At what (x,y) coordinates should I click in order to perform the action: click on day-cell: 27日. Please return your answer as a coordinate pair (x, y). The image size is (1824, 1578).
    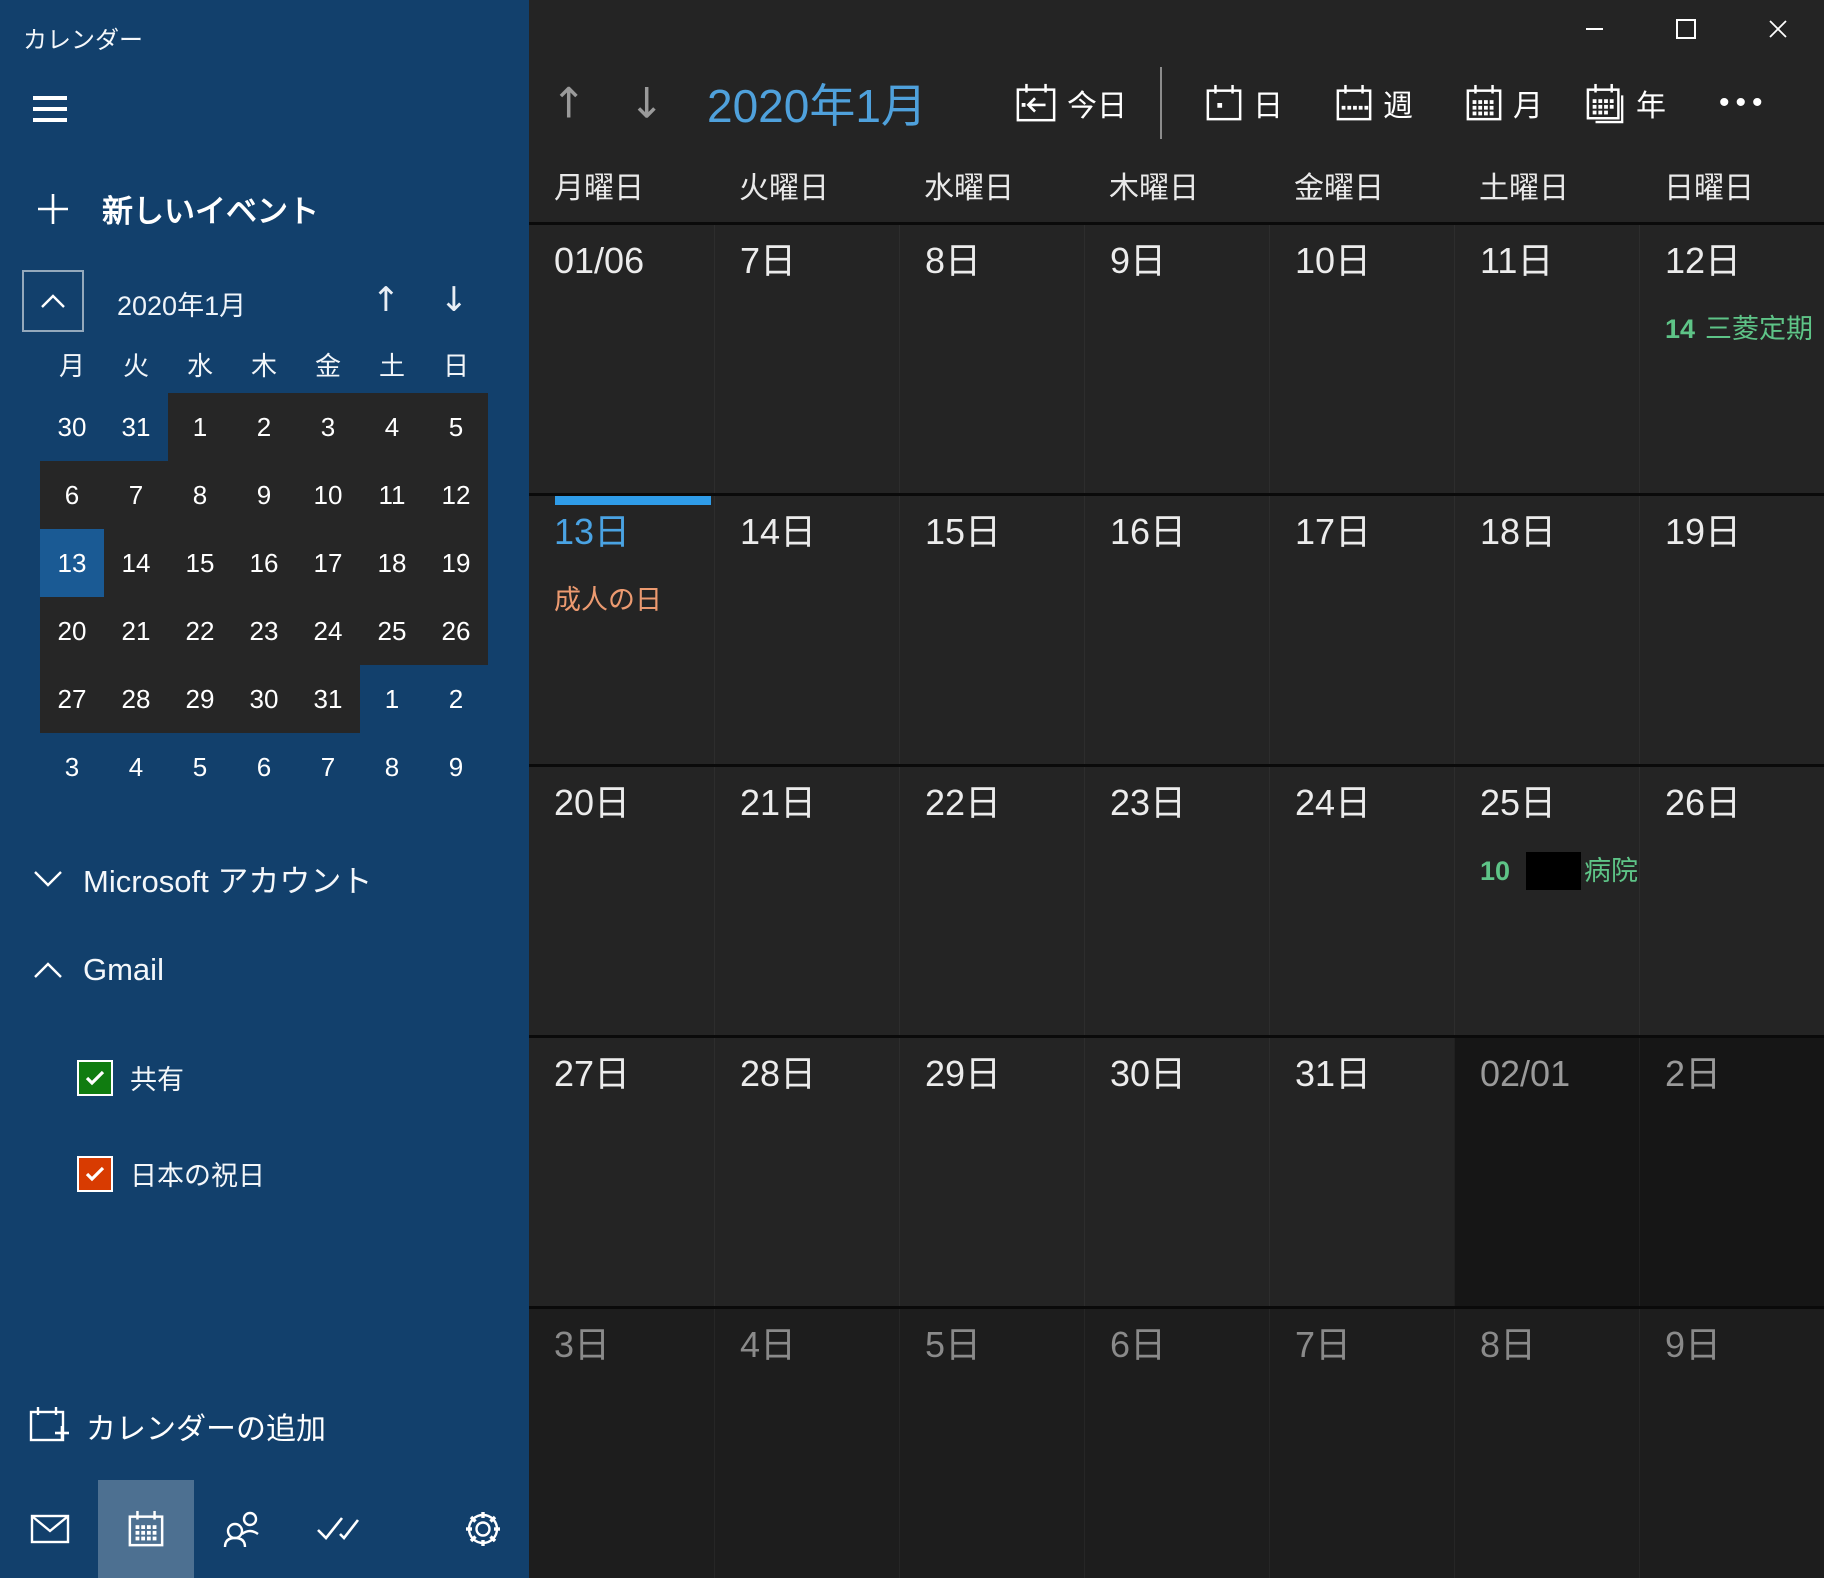
    Looking at the image, I should click on (621, 1172).